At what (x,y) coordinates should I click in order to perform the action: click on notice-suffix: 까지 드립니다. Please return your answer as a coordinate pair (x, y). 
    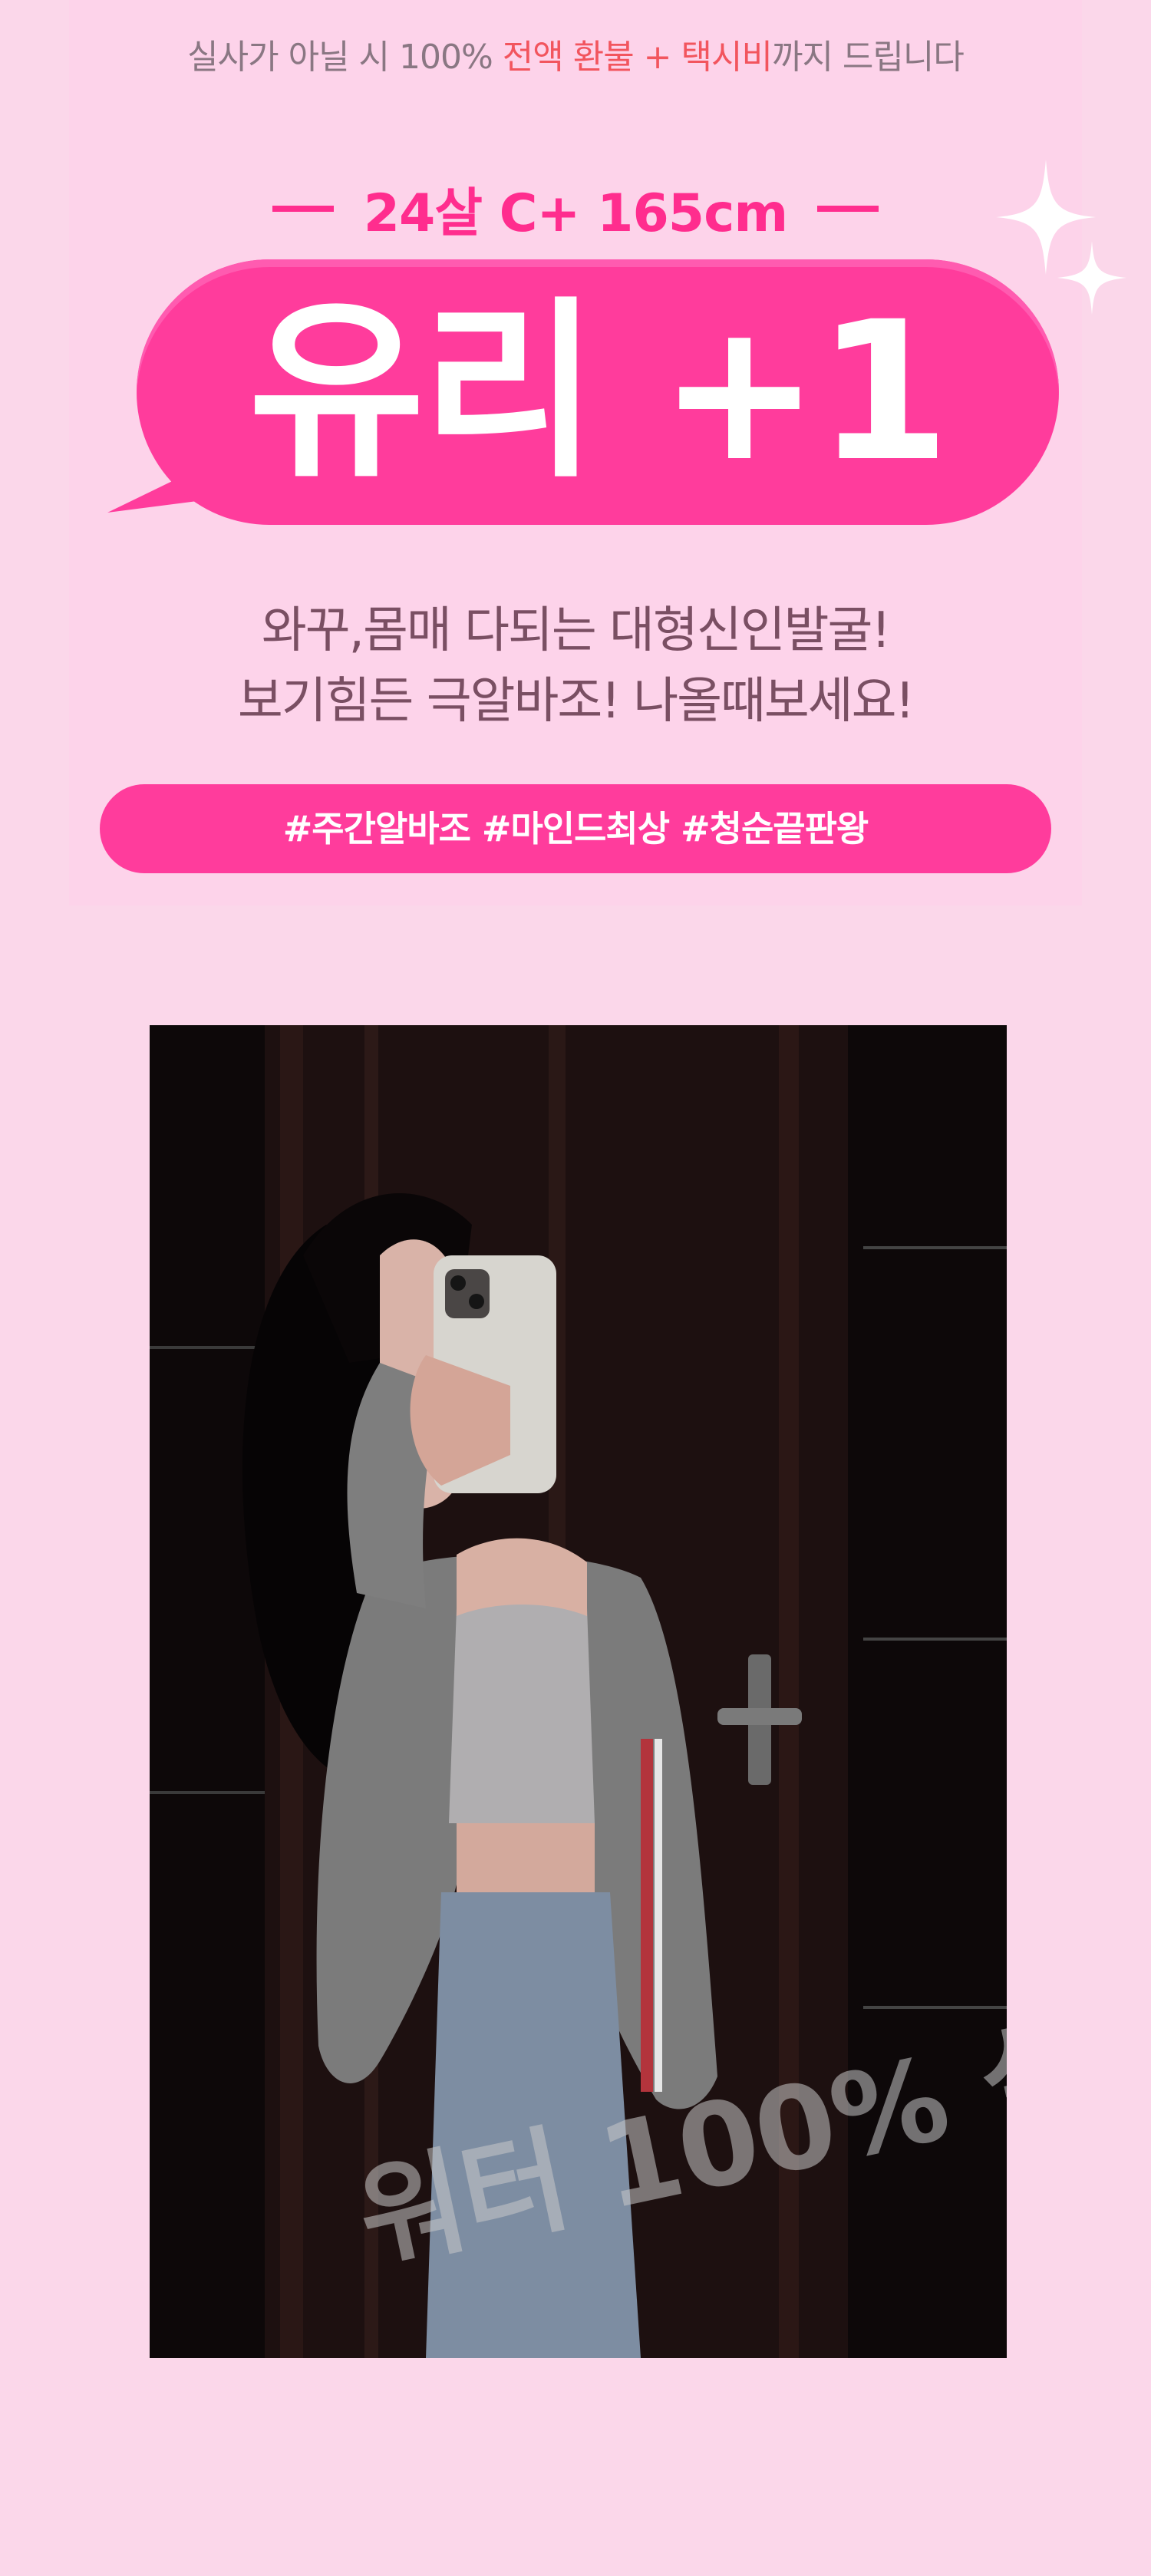
    Looking at the image, I should click on (868, 57).